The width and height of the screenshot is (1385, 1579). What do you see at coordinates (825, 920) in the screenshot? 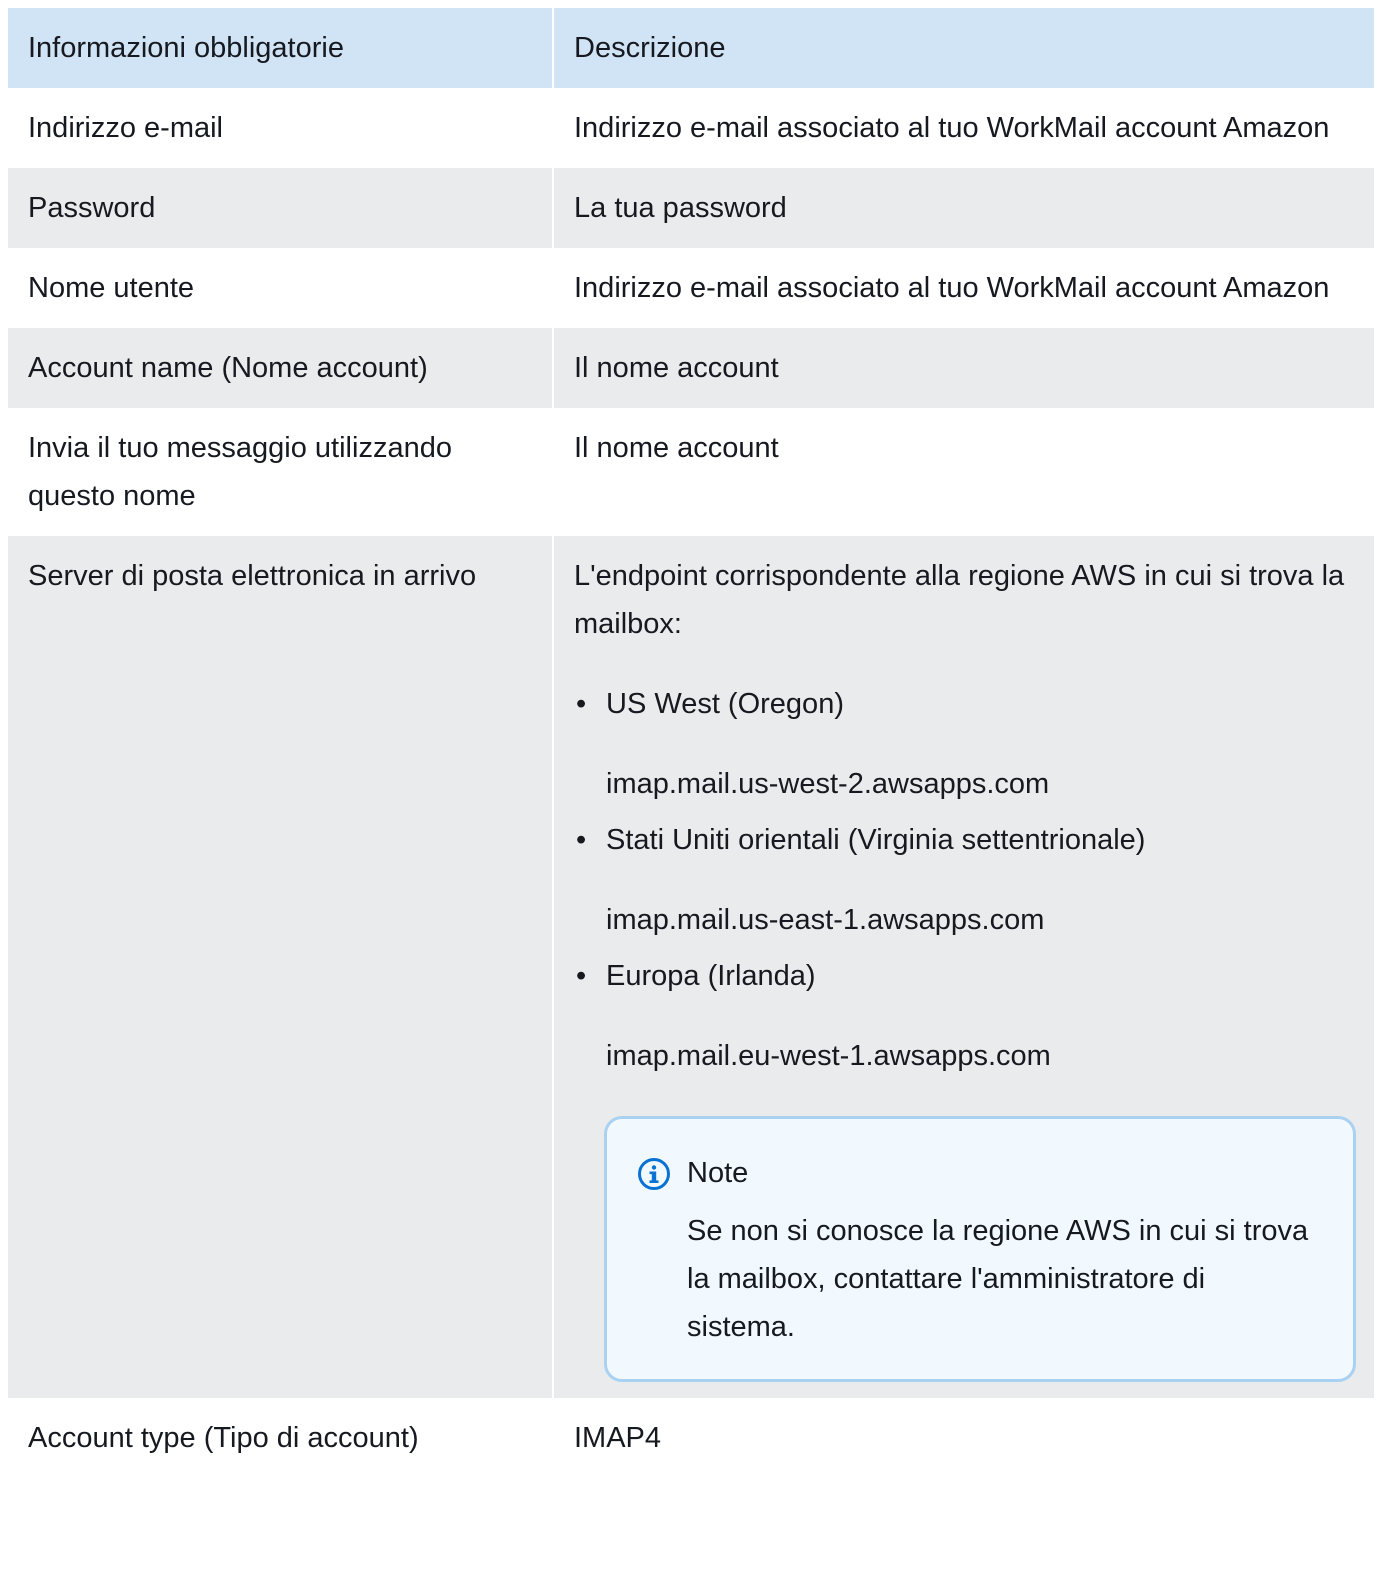
I see `region-endpoint: imap.mail.us-east-1.awsapps.com` at bounding box center [825, 920].